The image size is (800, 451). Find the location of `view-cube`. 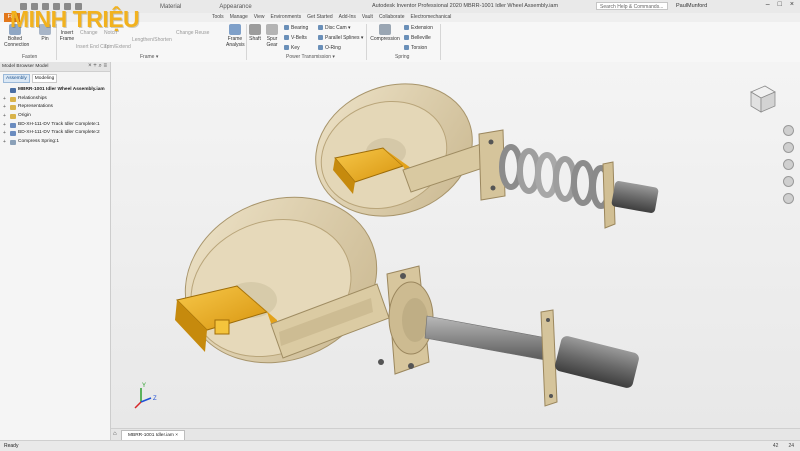

view-cube is located at coordinates (762, 100).